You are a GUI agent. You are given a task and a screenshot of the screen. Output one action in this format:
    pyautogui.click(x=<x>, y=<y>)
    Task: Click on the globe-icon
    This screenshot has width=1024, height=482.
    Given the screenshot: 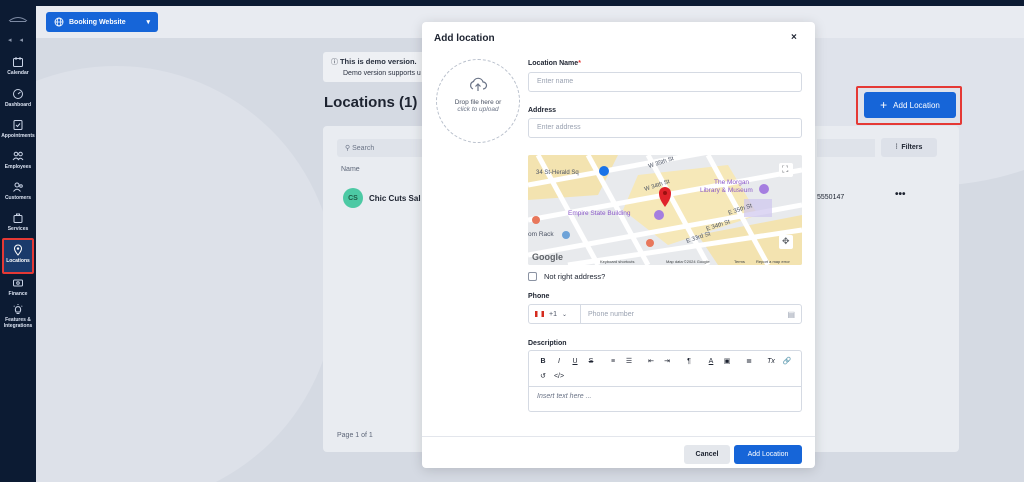 What is the action you would take?
    pyautogui.click(x=59, y=22)
    